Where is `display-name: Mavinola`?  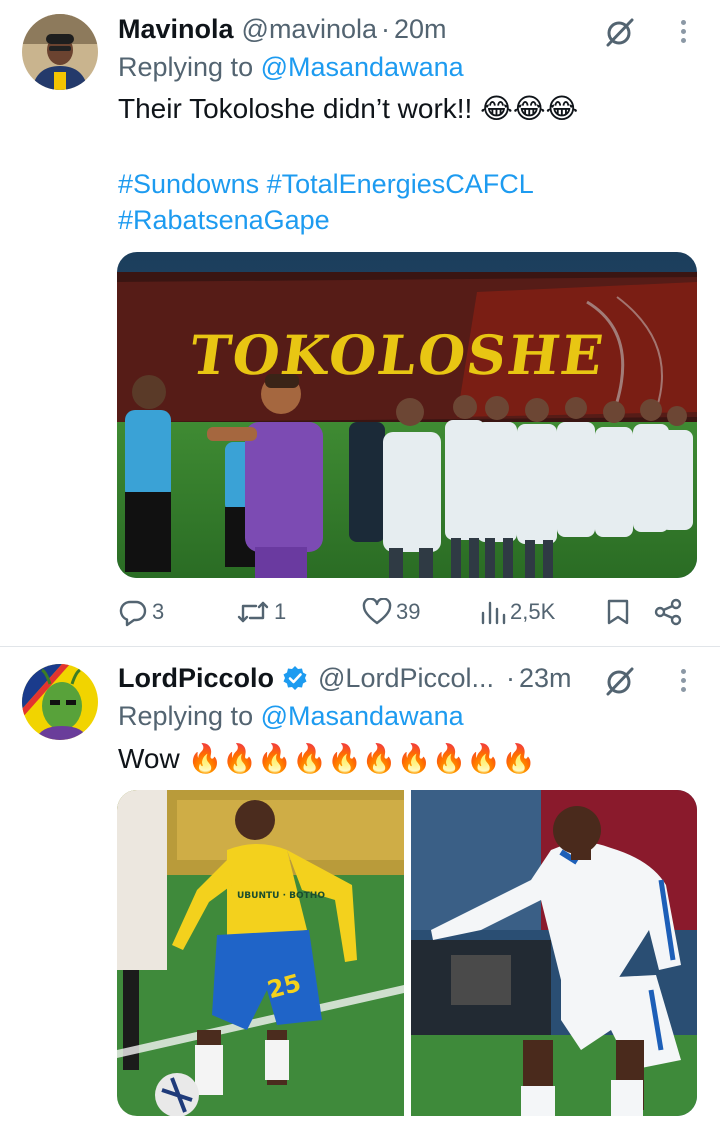 display-name: Mavinola is located at coordinates (176, 29).